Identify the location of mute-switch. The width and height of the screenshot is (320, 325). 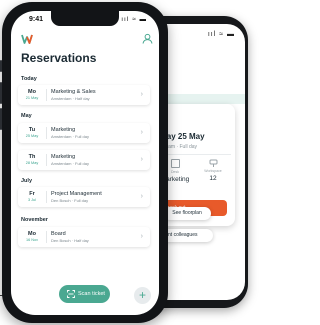
(1, 66).